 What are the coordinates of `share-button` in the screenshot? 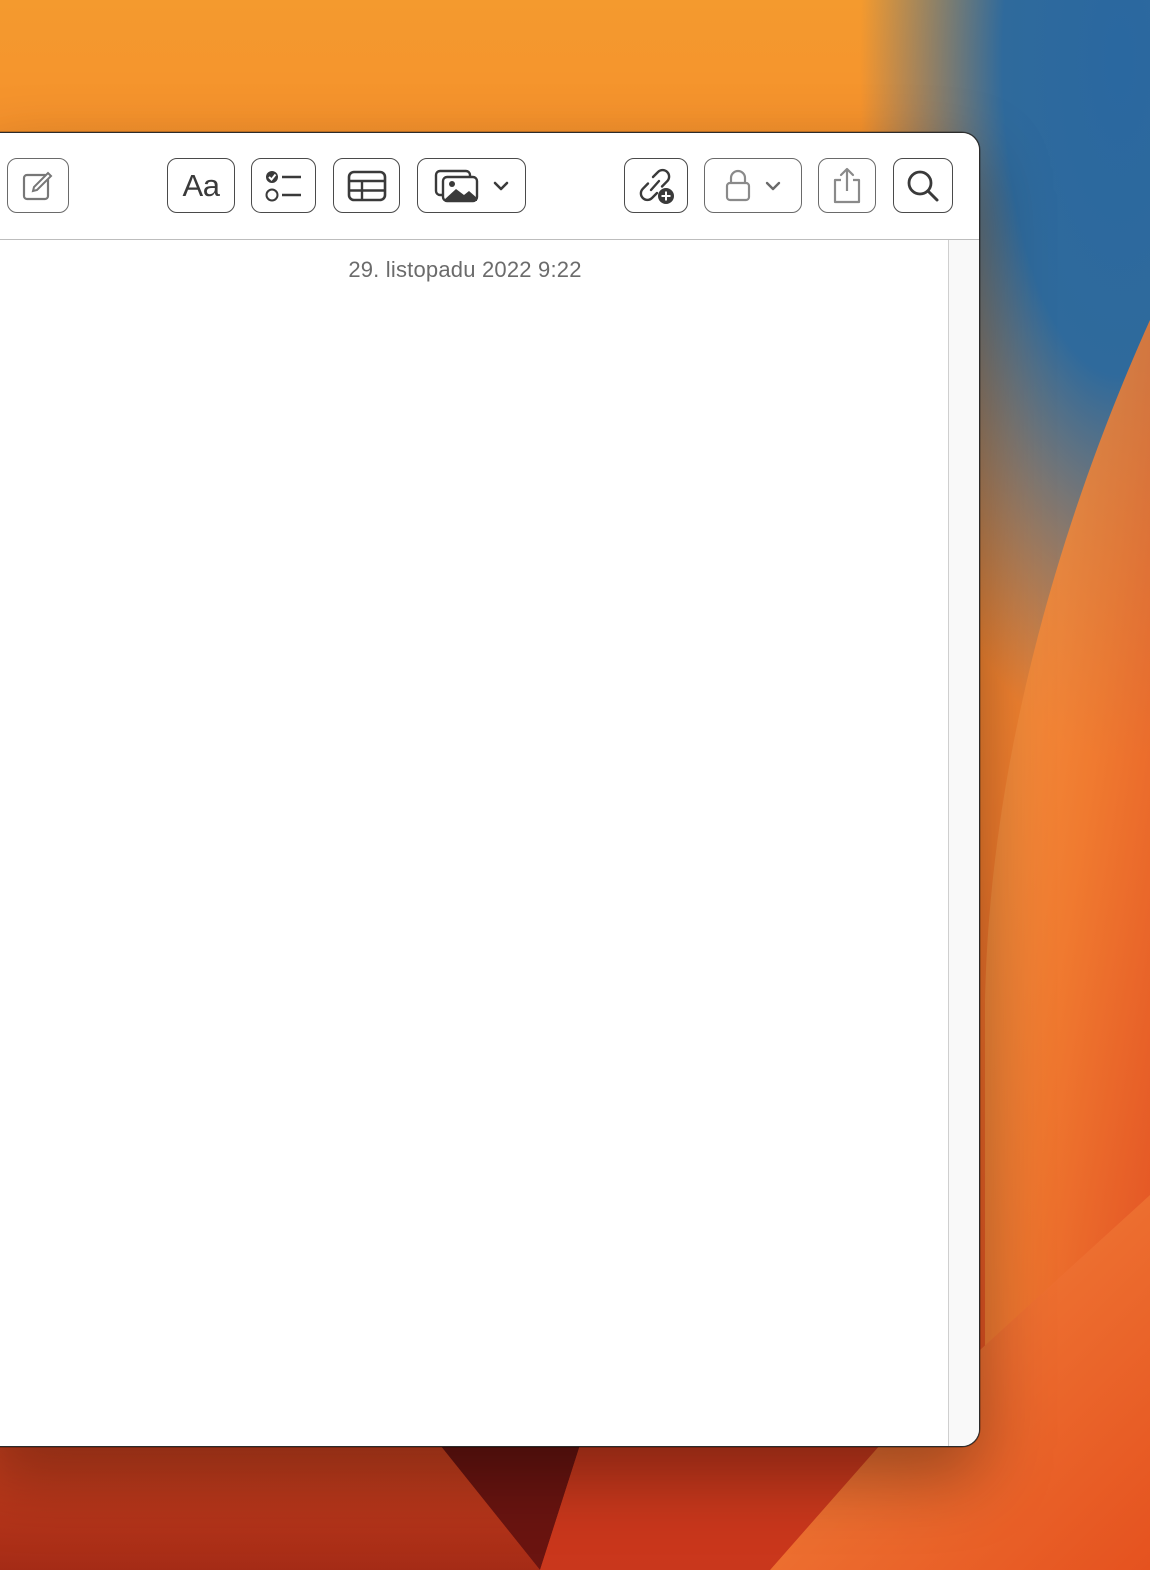 It's located at (847, 185).